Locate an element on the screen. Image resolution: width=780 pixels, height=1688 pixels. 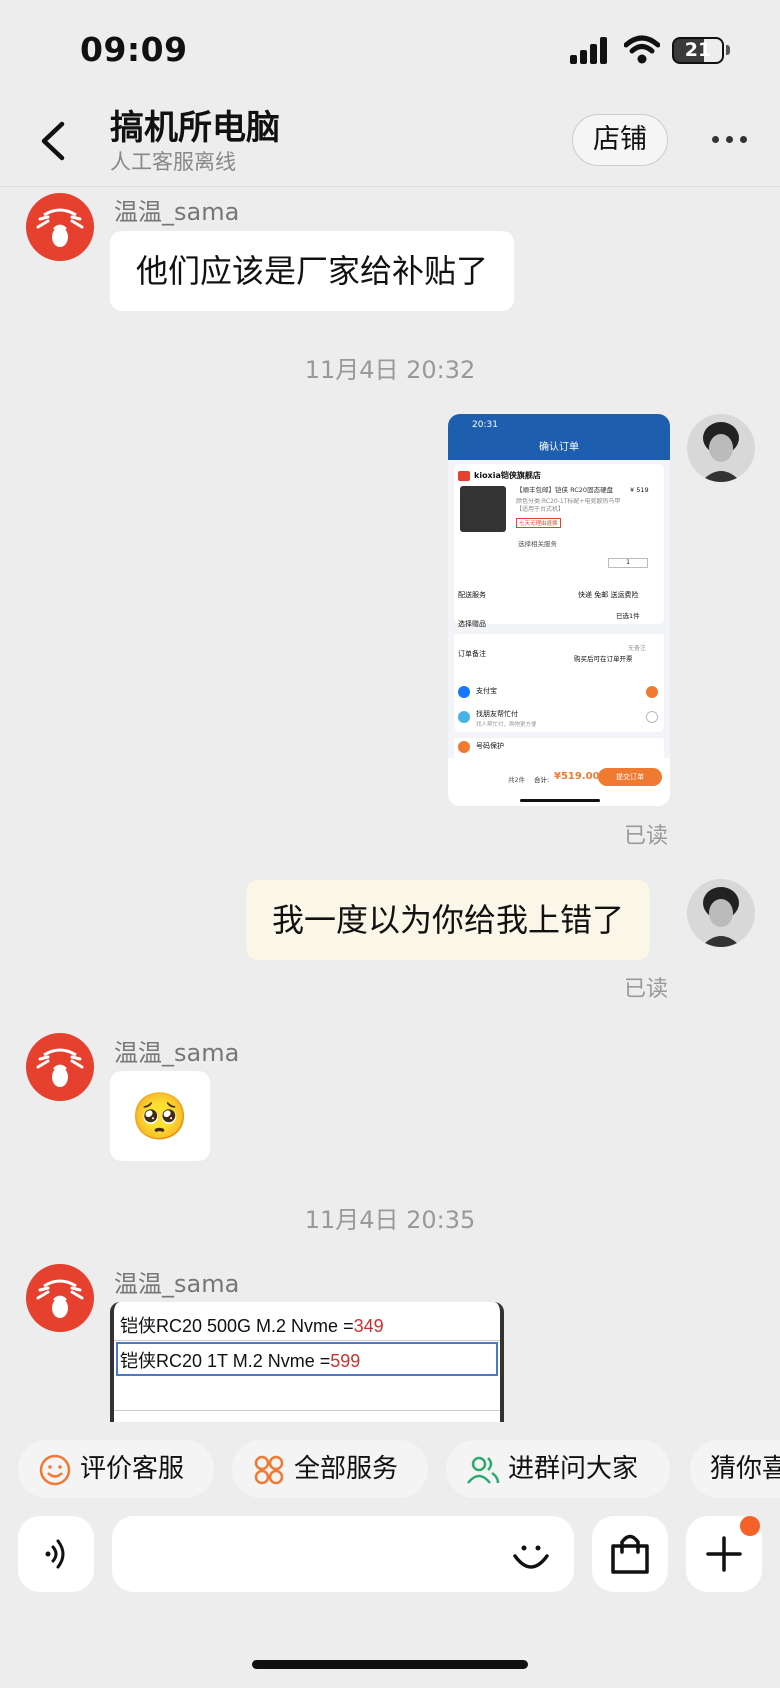
chip-label: 评价客服 is located at coordinates (132, 1469).